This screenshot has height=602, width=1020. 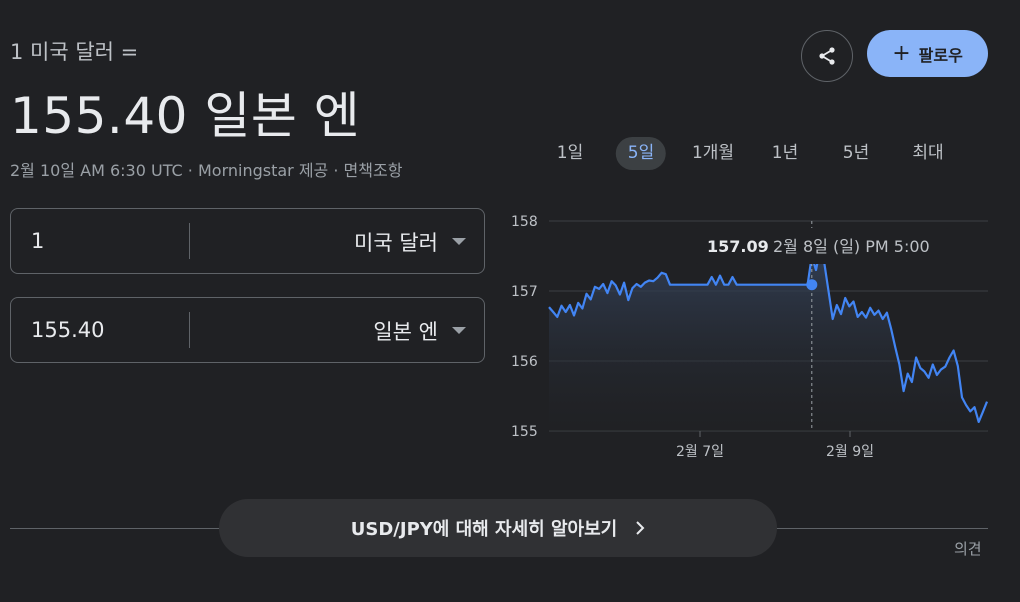 I want to click on range-tab-5d: 5일, so click(x=641, y=153).